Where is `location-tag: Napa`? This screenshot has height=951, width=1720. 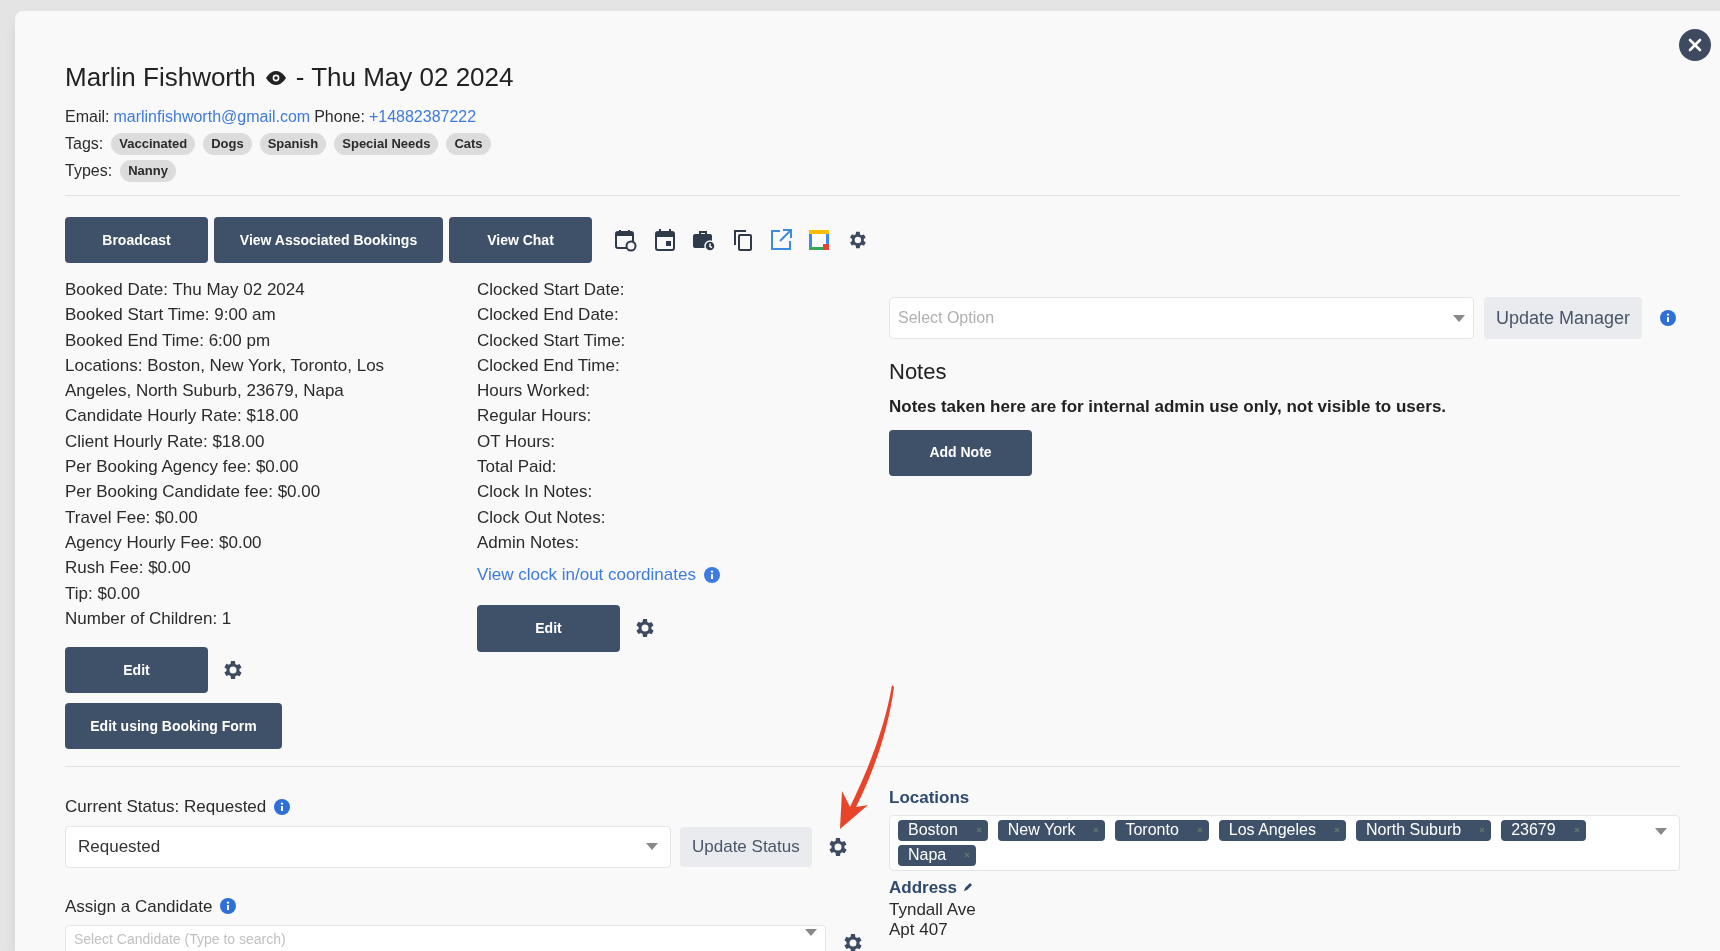
location-tag: Napa is located at coordinates (937, 855).